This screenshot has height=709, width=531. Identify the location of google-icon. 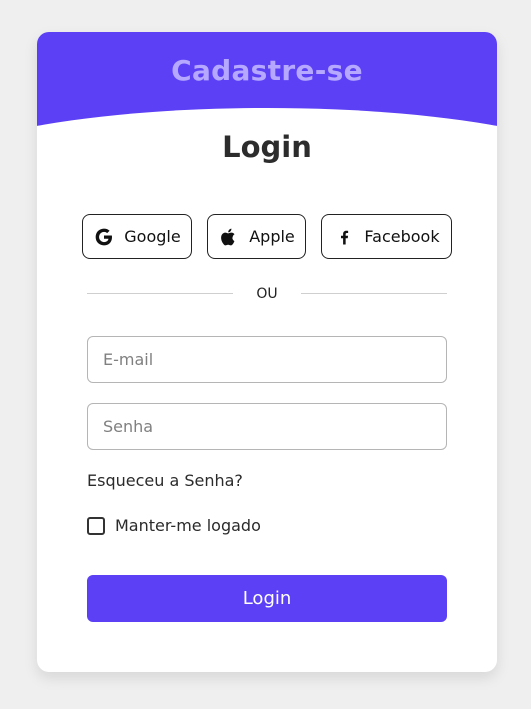
(104, 237).